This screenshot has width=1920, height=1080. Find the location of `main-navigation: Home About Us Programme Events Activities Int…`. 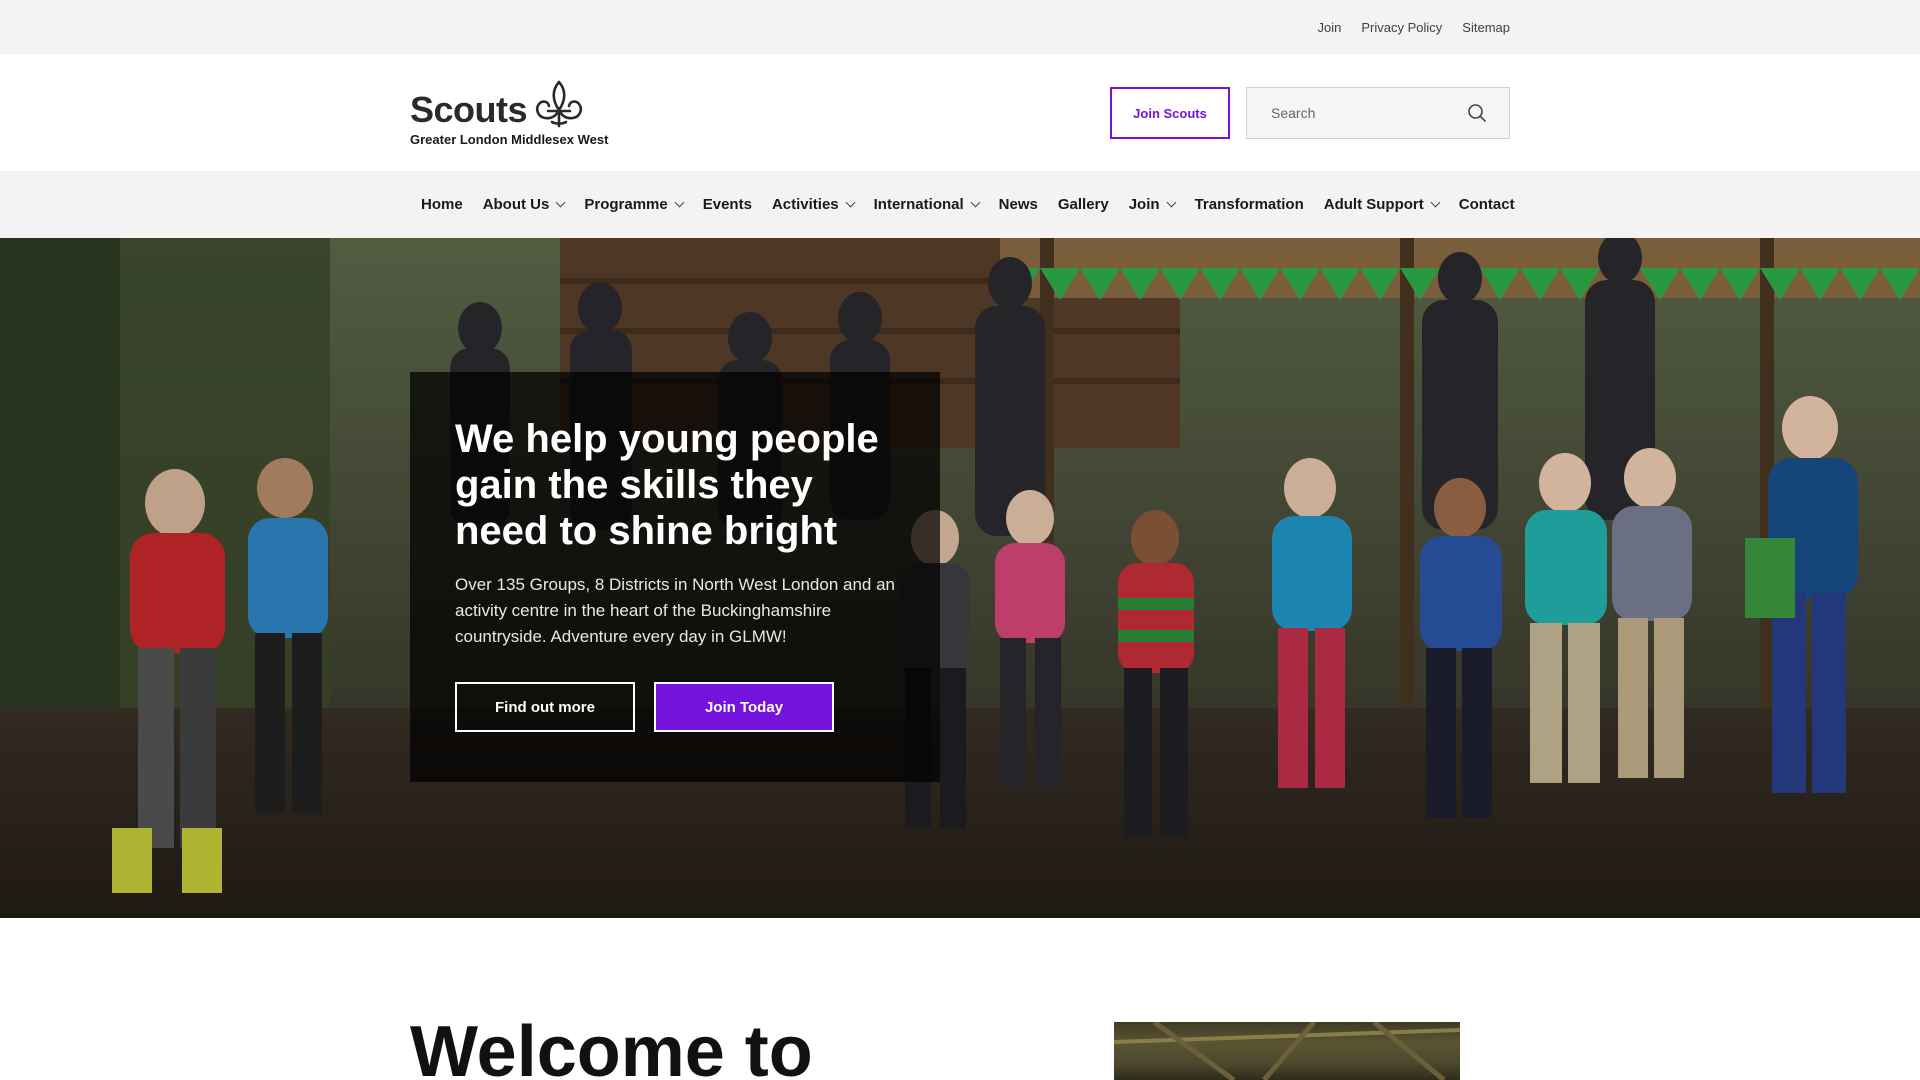

main-navigation: Home About Us Programme Events Activities Int… is located at coordinates (960, 204).